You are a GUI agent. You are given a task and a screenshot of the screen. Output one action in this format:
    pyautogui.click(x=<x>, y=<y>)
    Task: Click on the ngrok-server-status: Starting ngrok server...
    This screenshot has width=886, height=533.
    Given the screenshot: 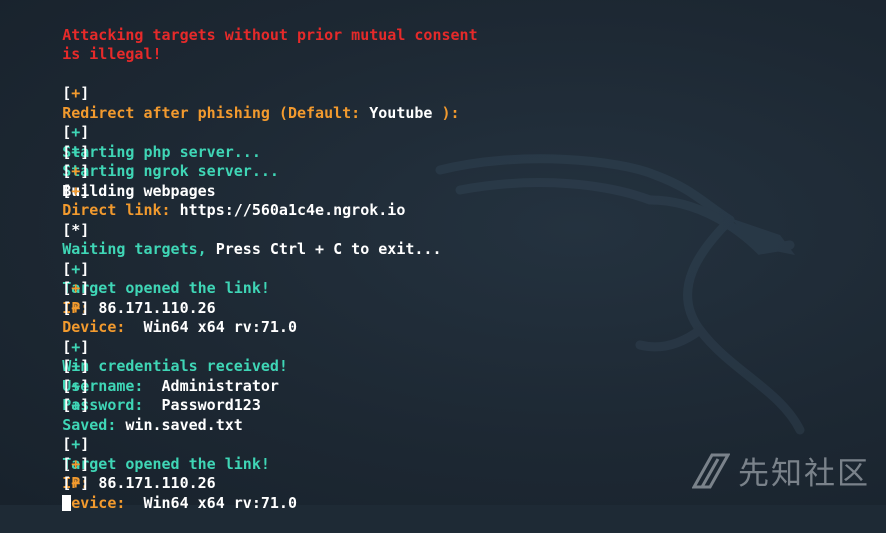 What is the action you would take?
    pyautogui.click(x=170, y=171)
    